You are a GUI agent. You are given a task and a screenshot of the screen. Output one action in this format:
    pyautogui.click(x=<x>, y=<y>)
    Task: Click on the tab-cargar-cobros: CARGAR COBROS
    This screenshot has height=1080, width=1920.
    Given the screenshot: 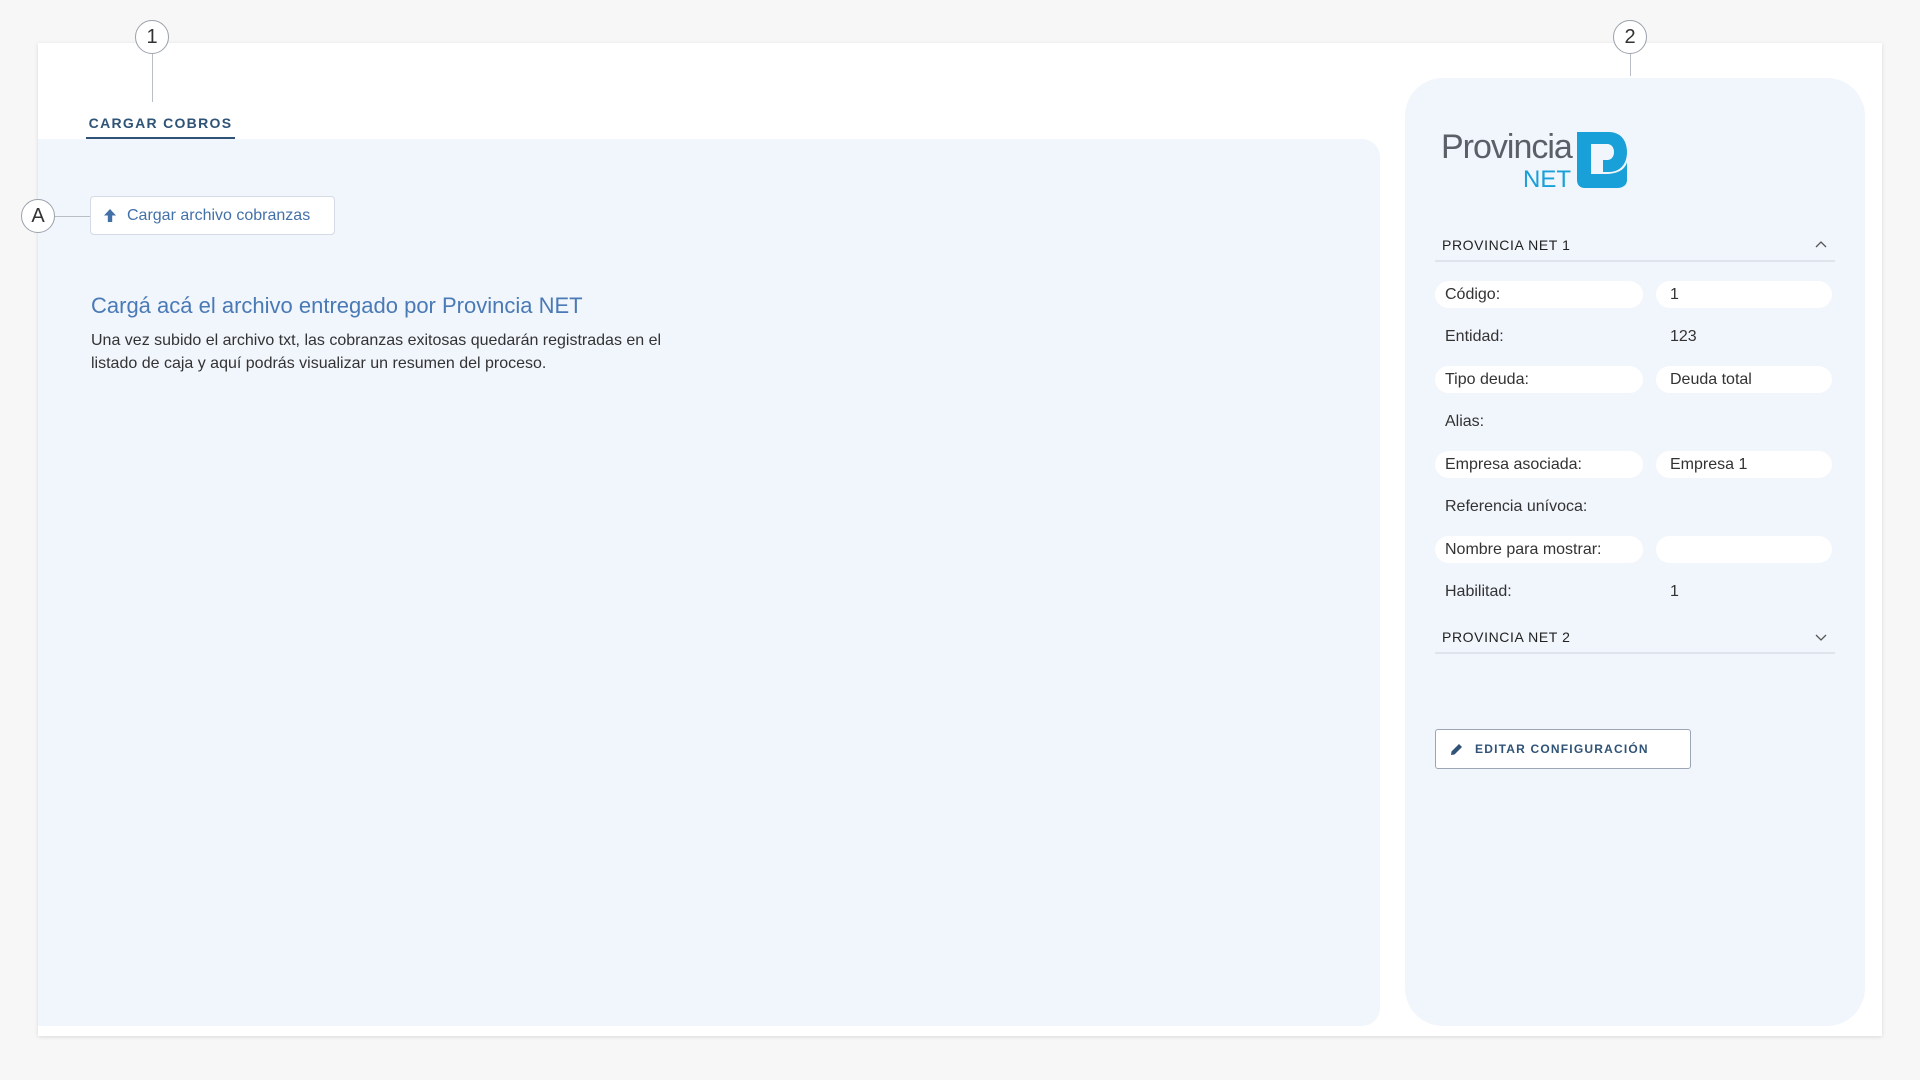 What is the action you would take?
    pyautogui.click(x=160, y=124)
    